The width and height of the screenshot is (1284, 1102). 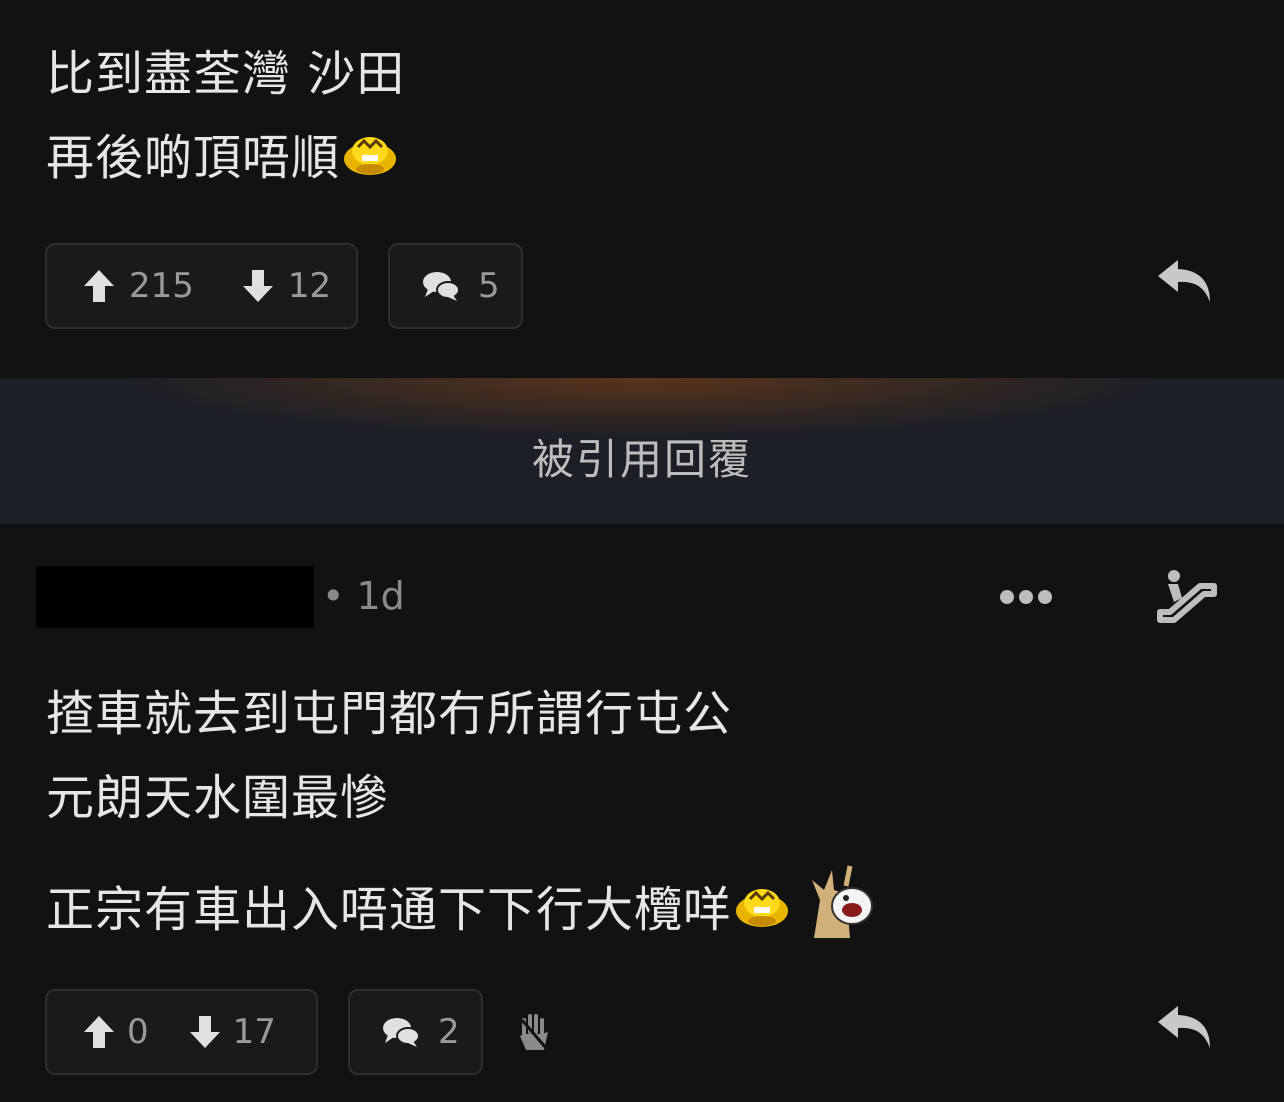 What do you see at coordinates (1026, 599) in the screenshot?
I see `more-dots-icon` at bounding box center [1026, 599].